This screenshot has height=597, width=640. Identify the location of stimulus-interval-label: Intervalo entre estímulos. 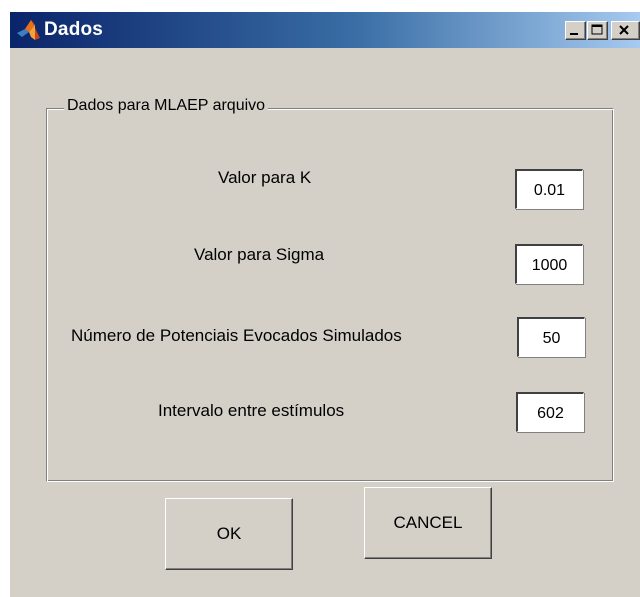
(251, 410).